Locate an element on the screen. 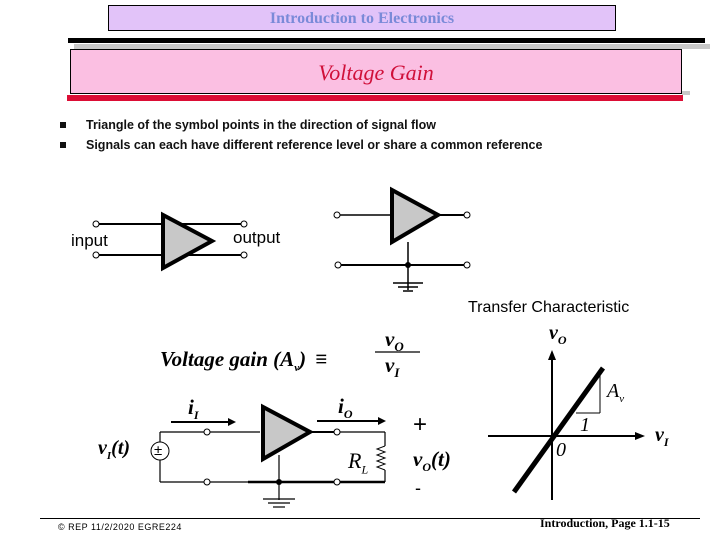 The height and width of the screenshot is (540, 720). output-label: output is located at coordinates (257, 237).